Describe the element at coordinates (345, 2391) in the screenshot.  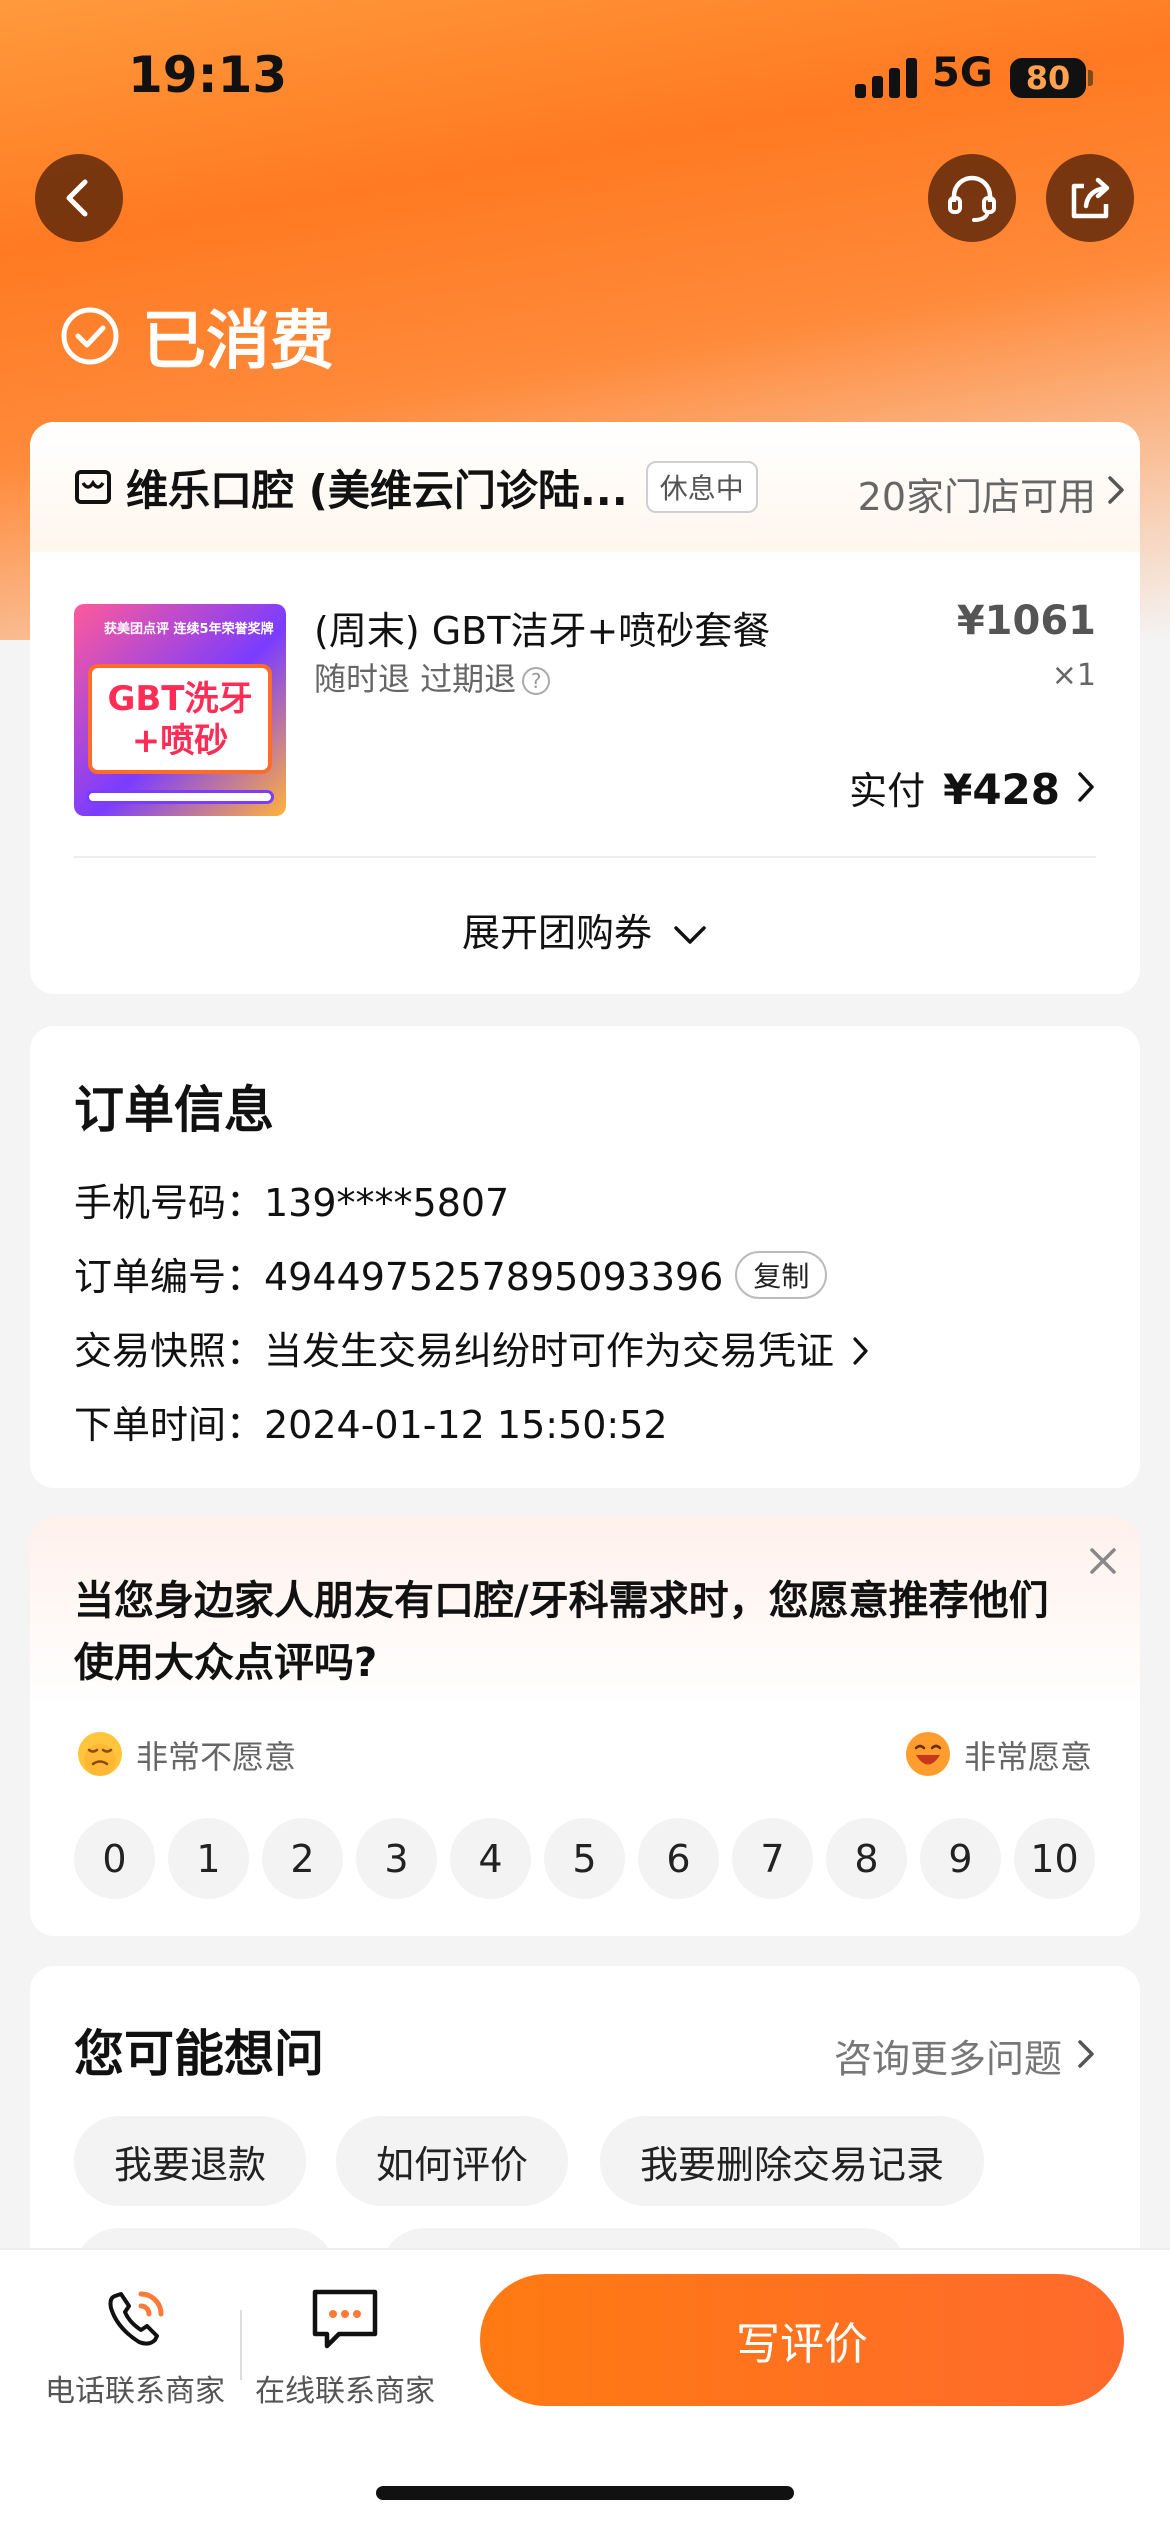
I see `chat-merchant-label: 在线联系商家` at that location.